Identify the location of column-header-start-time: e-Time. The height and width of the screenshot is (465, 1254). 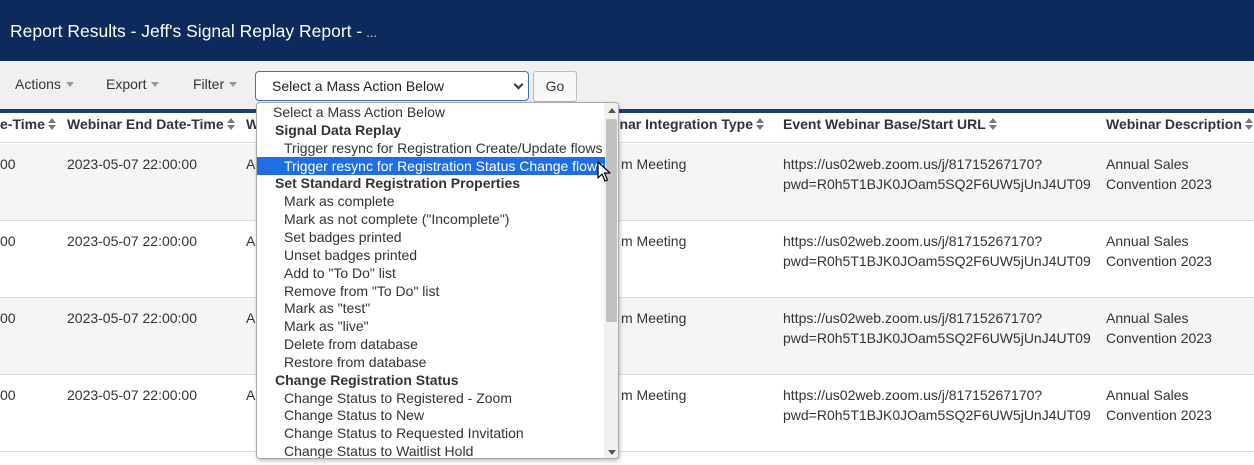
(28, 124).